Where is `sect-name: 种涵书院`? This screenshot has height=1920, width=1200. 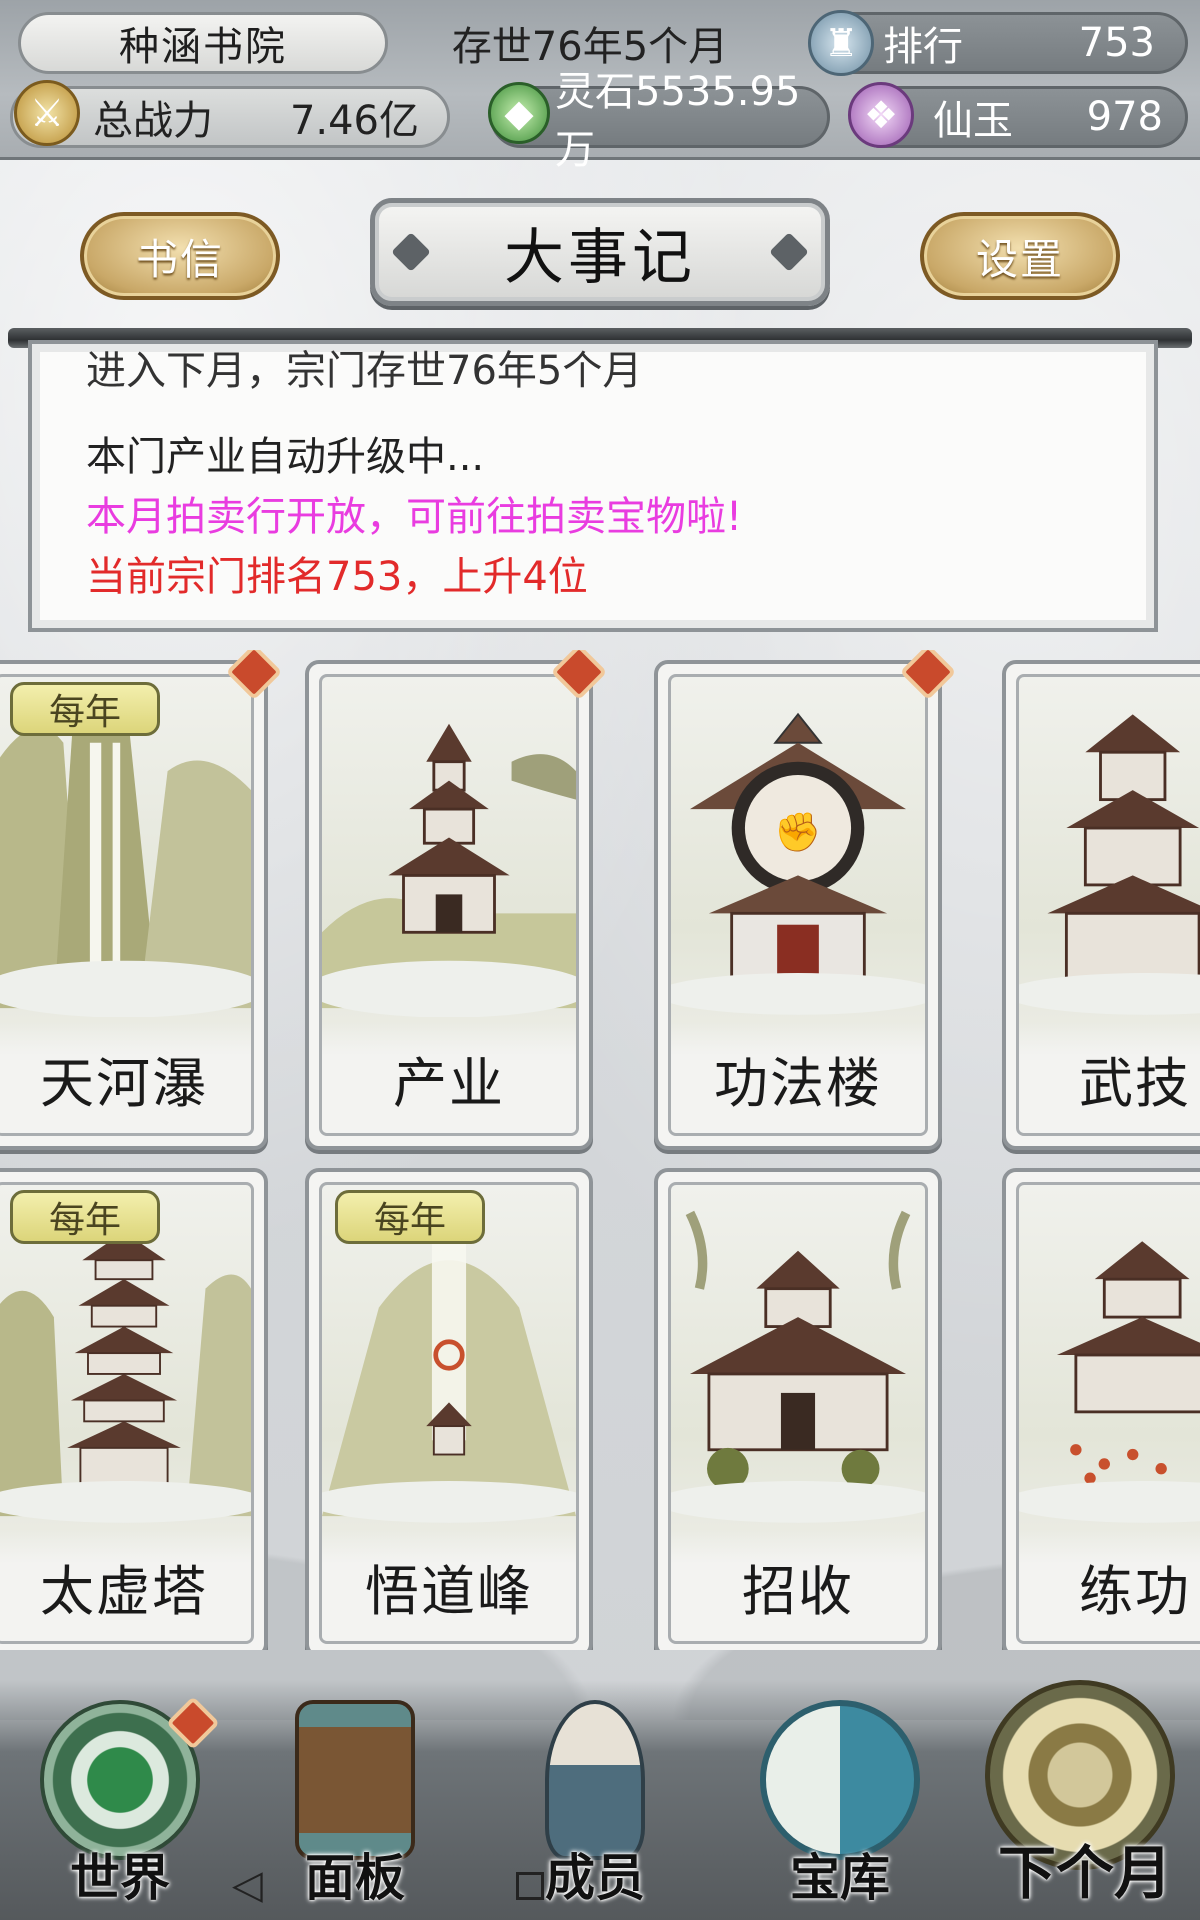 sect-name: 种涵书院 is located at coordinates (203, 43).